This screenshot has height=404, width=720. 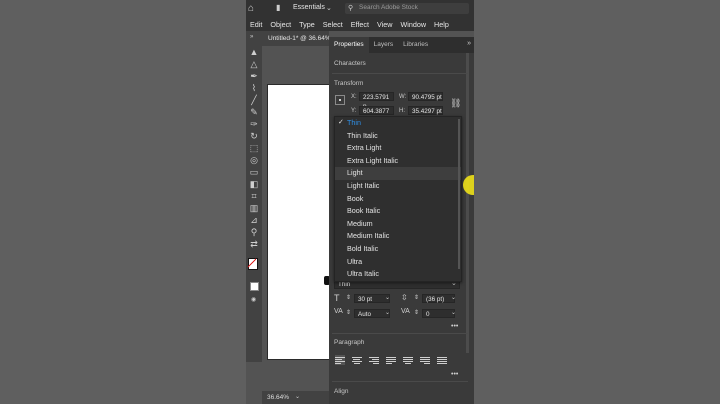 I want to click on tab-properties: Properties, so click(x=349, y=45).